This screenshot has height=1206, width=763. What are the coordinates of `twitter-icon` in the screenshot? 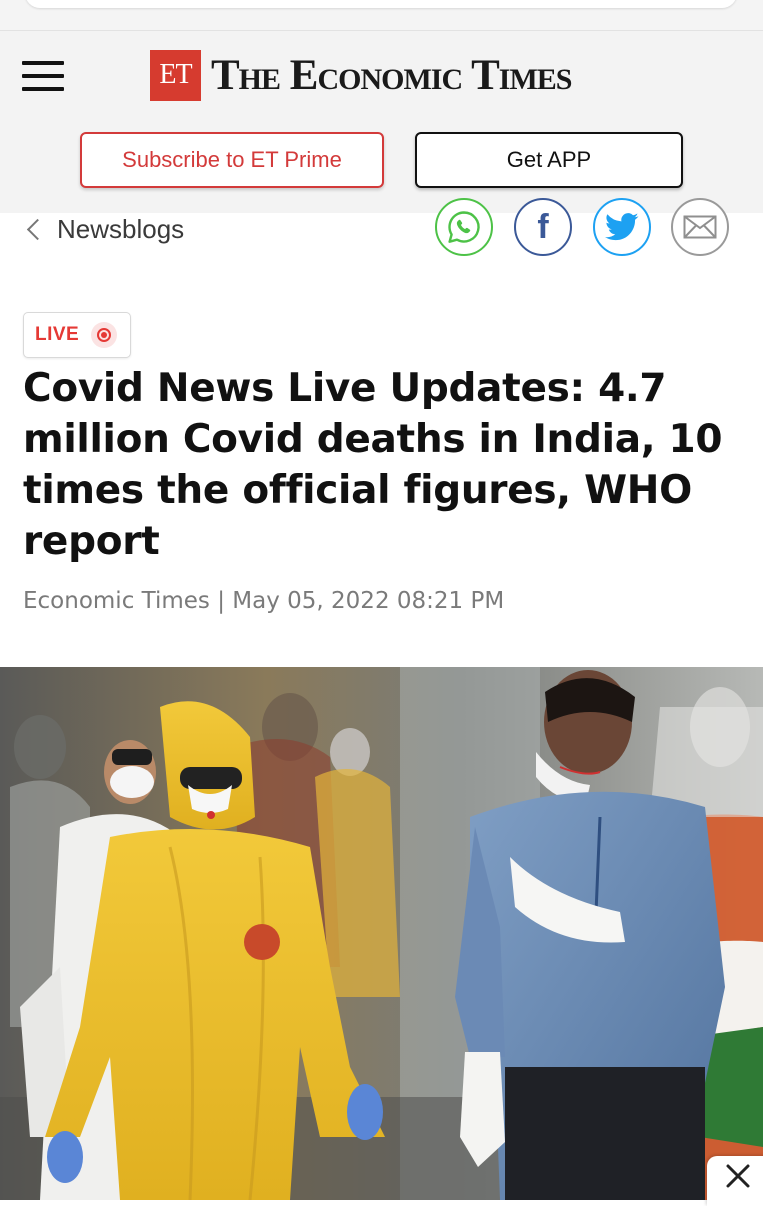 It's located at (622, 227).